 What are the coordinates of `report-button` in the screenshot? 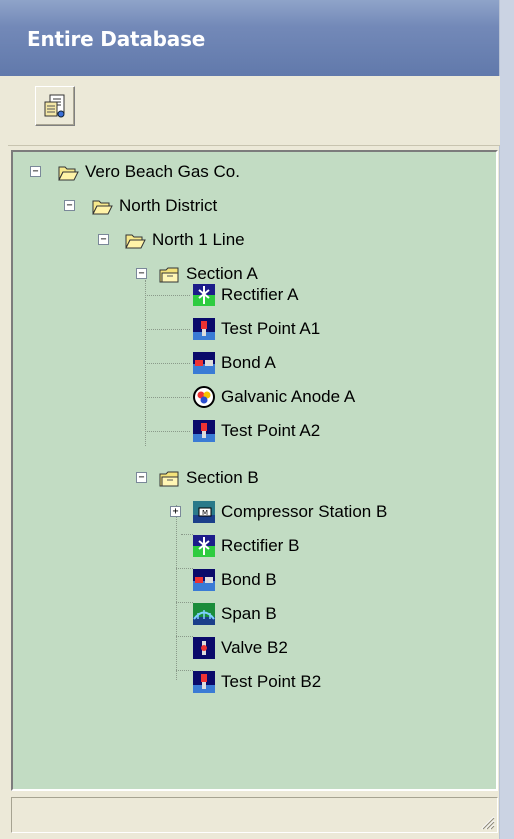 It's located at (55, 106).